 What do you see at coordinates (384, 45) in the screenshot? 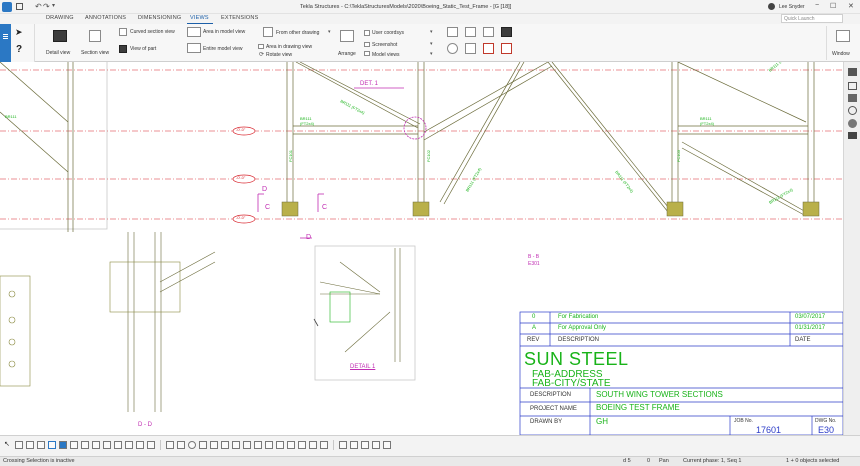
I see `screenshot-button: Screenshot` at bounding box center [384, 45].